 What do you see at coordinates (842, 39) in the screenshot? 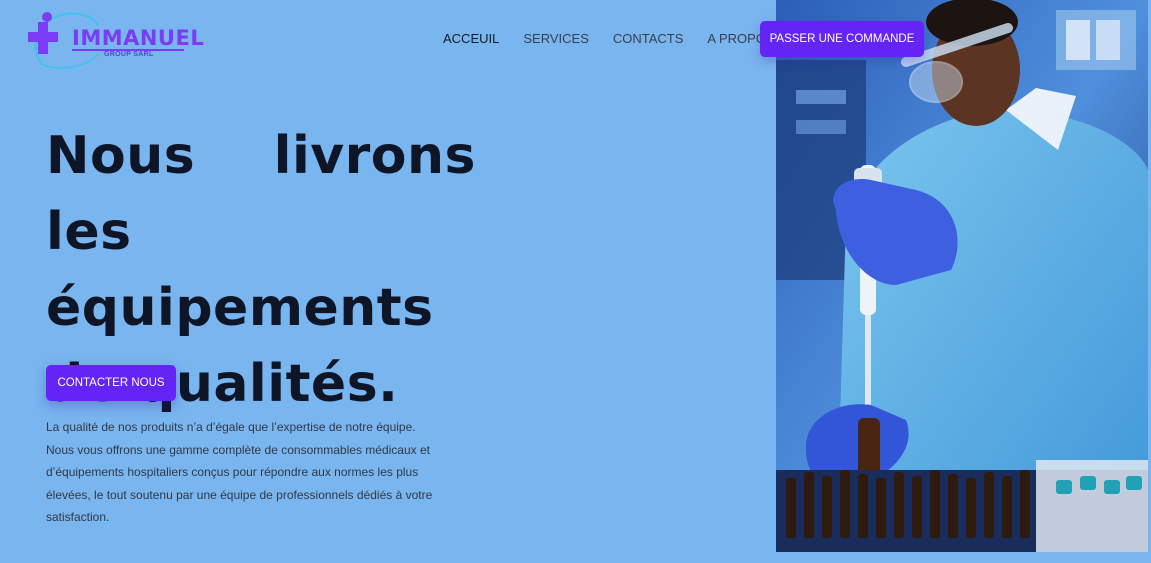
I see `order-button: PASSER UNE COMMANDE` at bounding box center [842, 39].